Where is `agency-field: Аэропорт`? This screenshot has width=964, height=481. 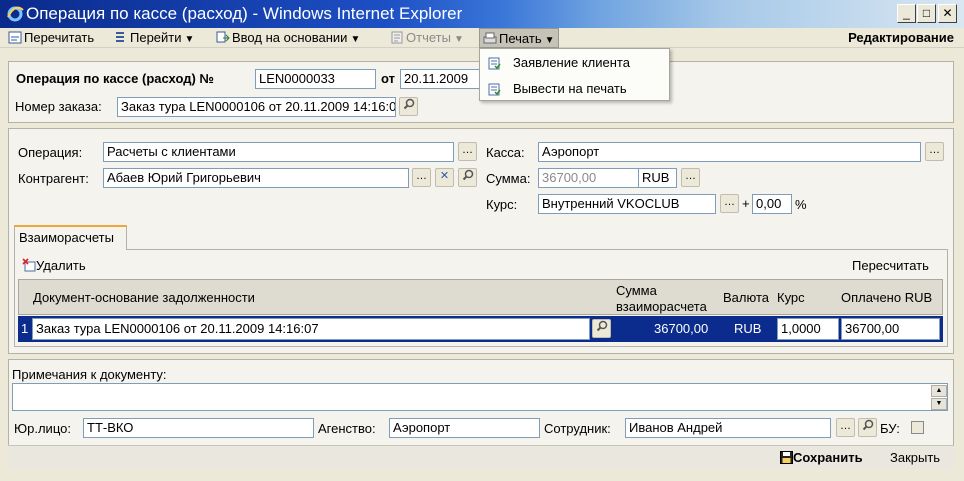
agency-field: Аэропорт is located at coordinates (464, 428).